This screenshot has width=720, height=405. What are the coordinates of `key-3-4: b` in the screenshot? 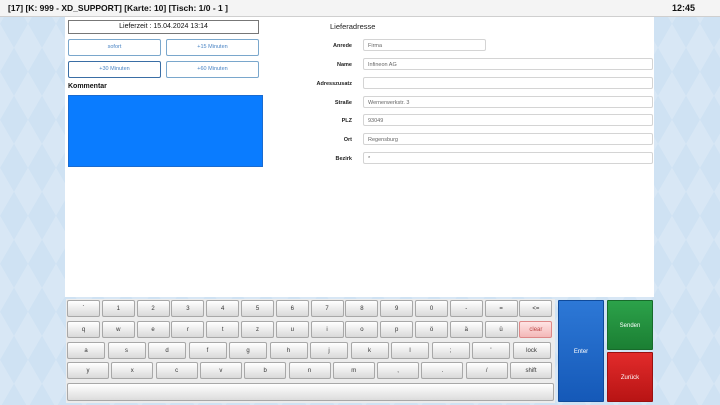 It's located at (265, 370).